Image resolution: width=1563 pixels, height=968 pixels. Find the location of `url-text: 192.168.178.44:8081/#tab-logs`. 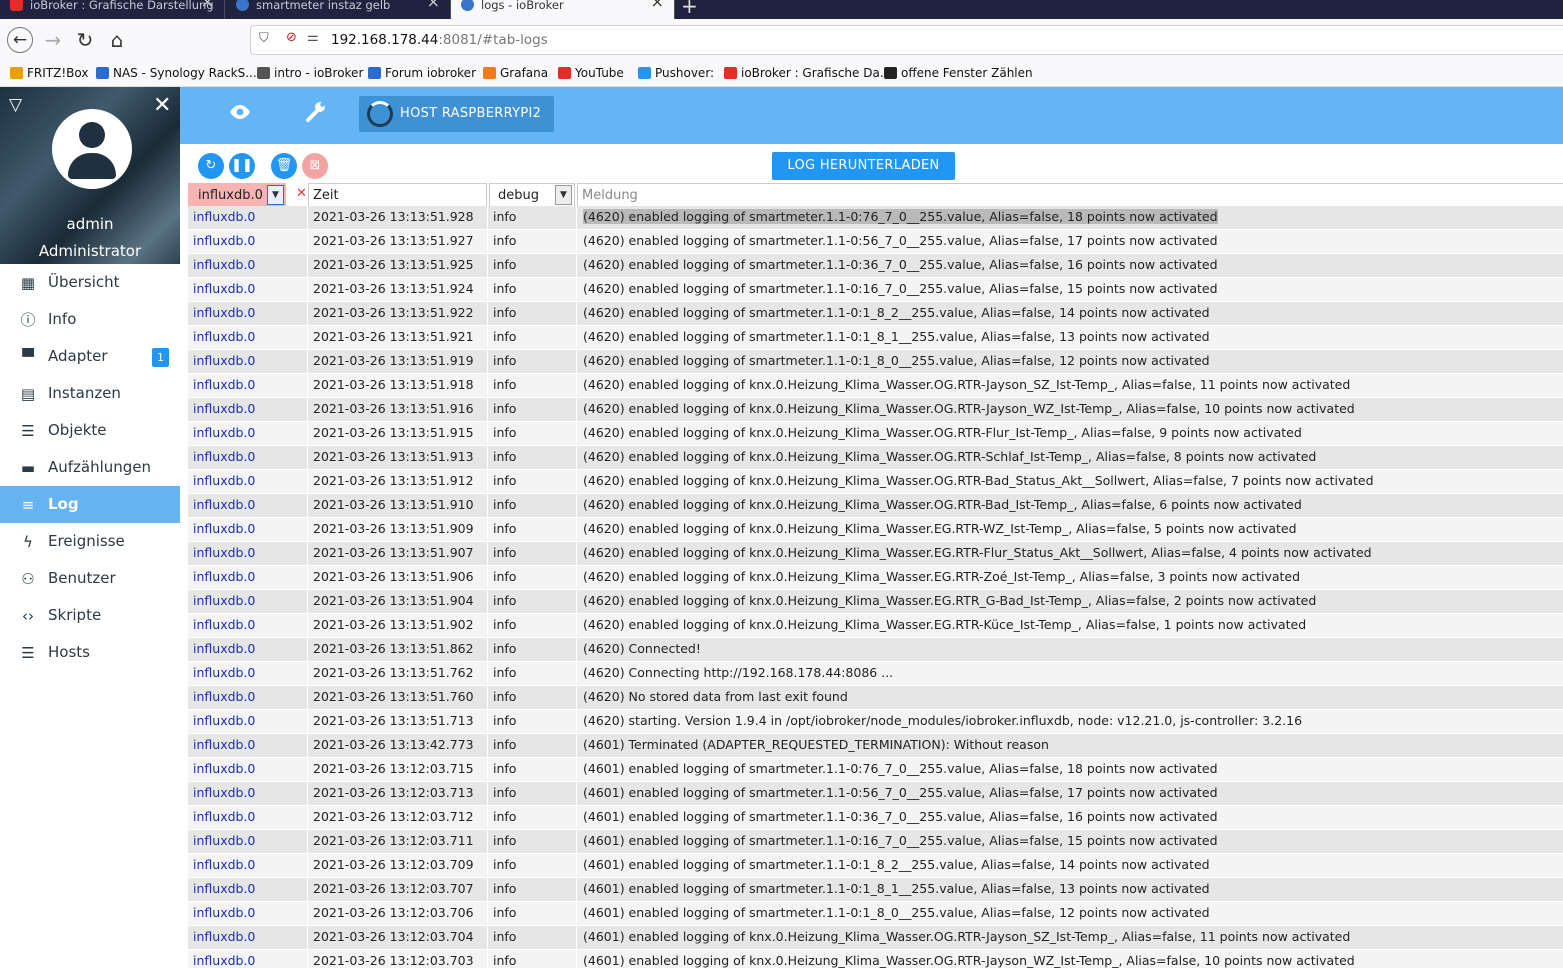

url-text: 192.168.178.44:8081/#tab-logs is located at coordinates (439, 40).